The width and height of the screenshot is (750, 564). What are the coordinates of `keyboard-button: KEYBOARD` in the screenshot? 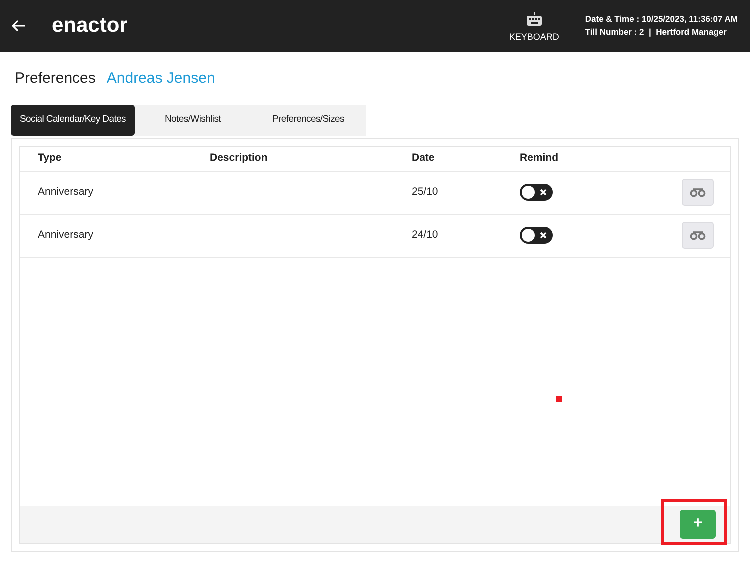 It's located at (534, 28).